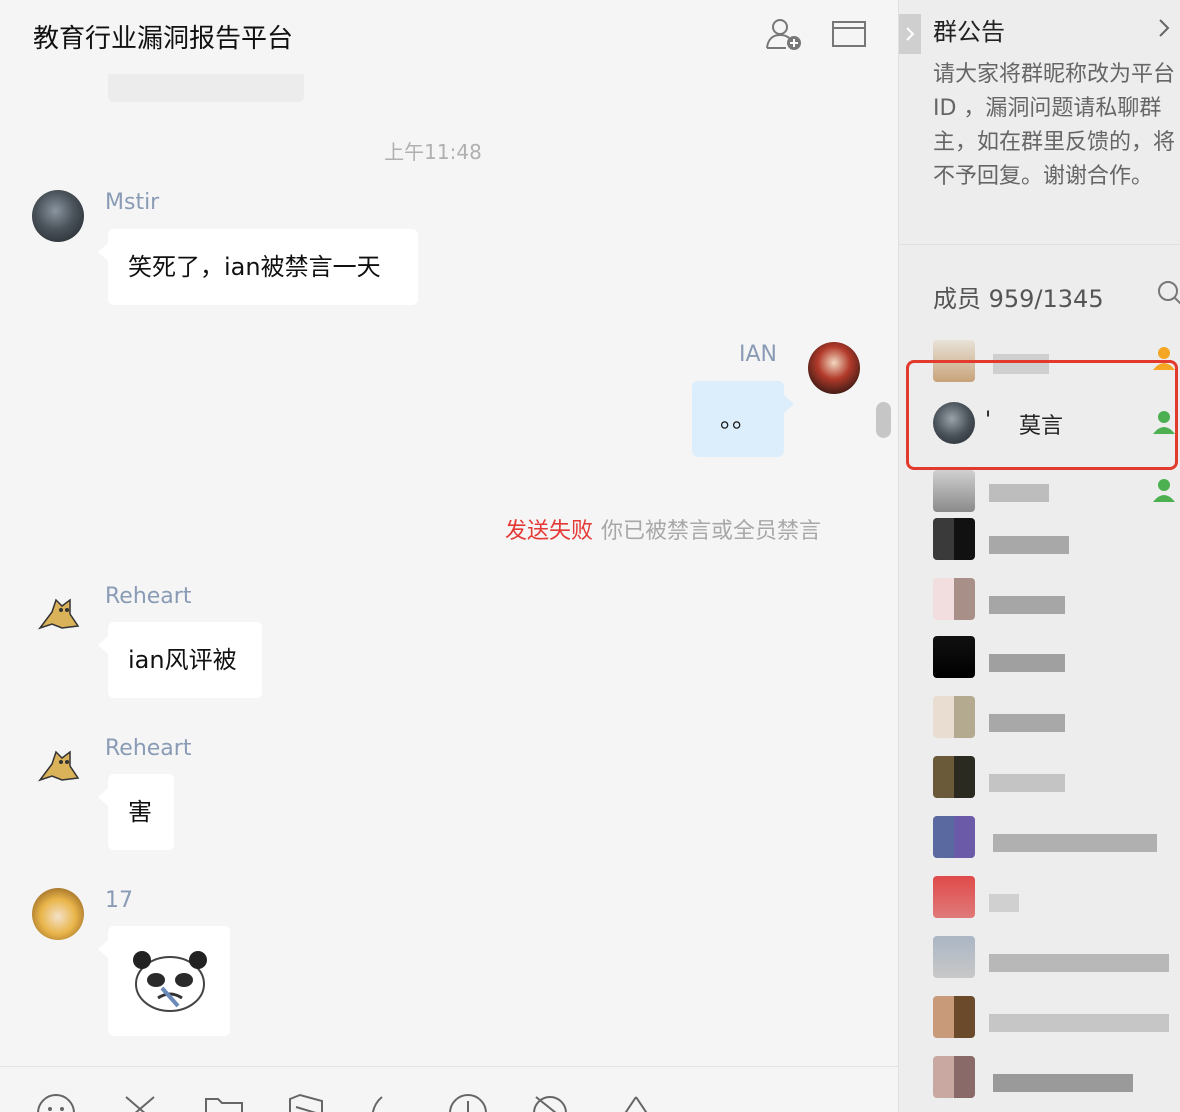 The image size is (1180, 1112). I want to click on send-failed-notice: 发送失败 你已被禁言或全员禁言, so click(663, 529).